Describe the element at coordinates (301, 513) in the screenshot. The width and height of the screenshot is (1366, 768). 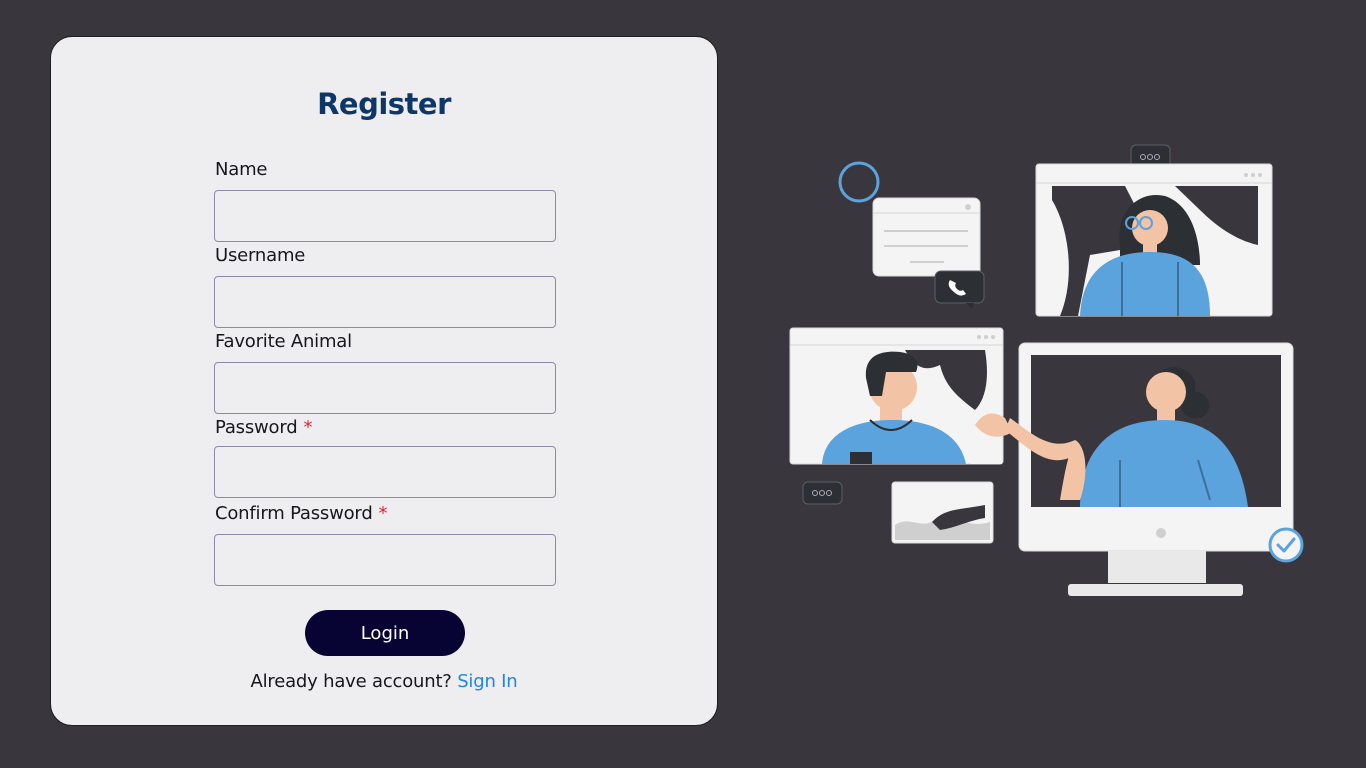
I see `confirm-password-label: Confirm Password *` at that location.